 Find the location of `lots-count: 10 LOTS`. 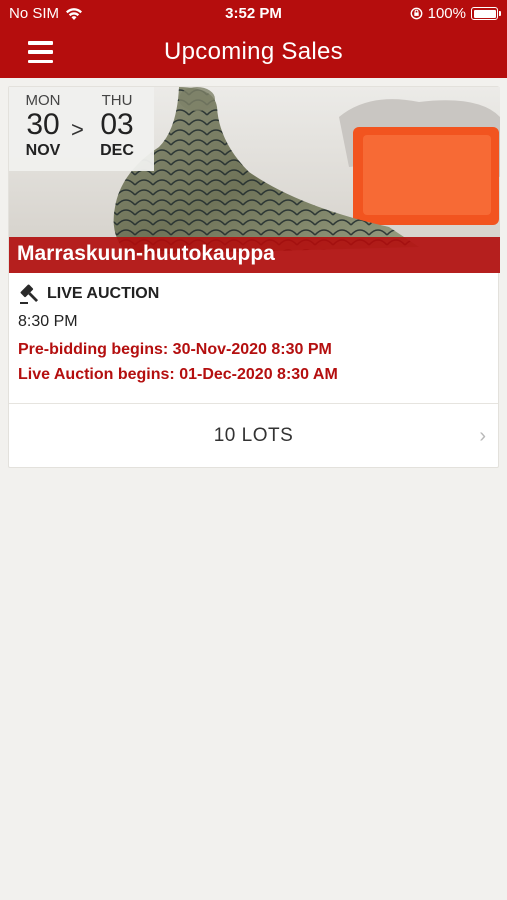

lots-count: 10 LOTS is located at coordinates (253, 435).